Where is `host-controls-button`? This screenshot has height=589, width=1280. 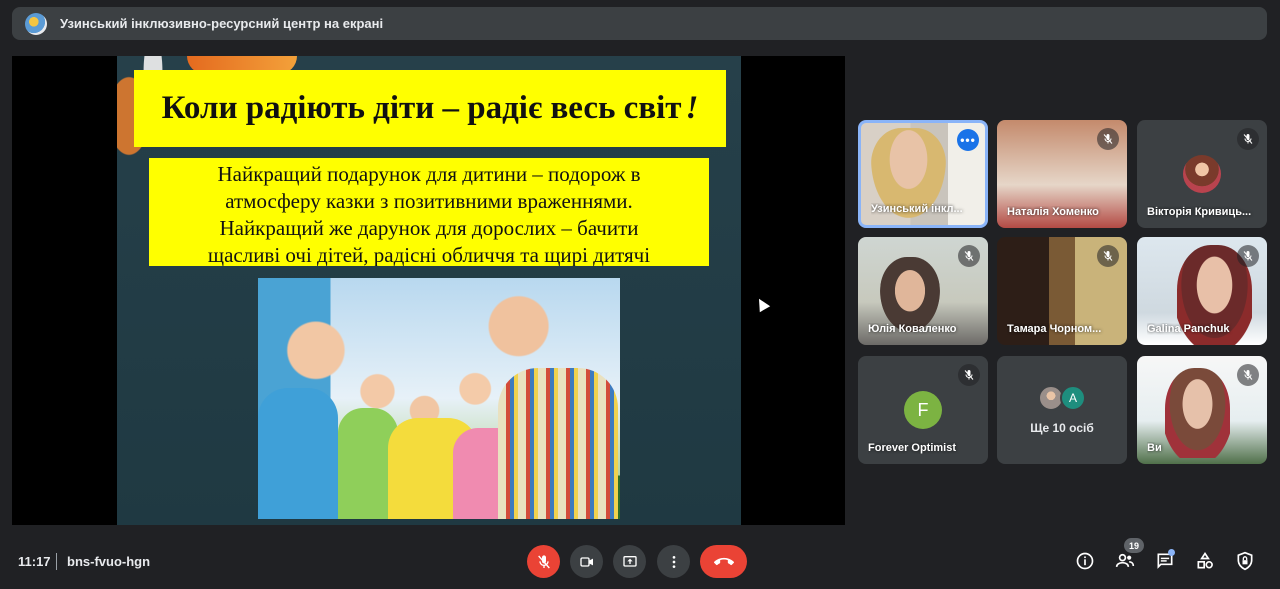 host-controls-button is located at coordinates (1245, 561).